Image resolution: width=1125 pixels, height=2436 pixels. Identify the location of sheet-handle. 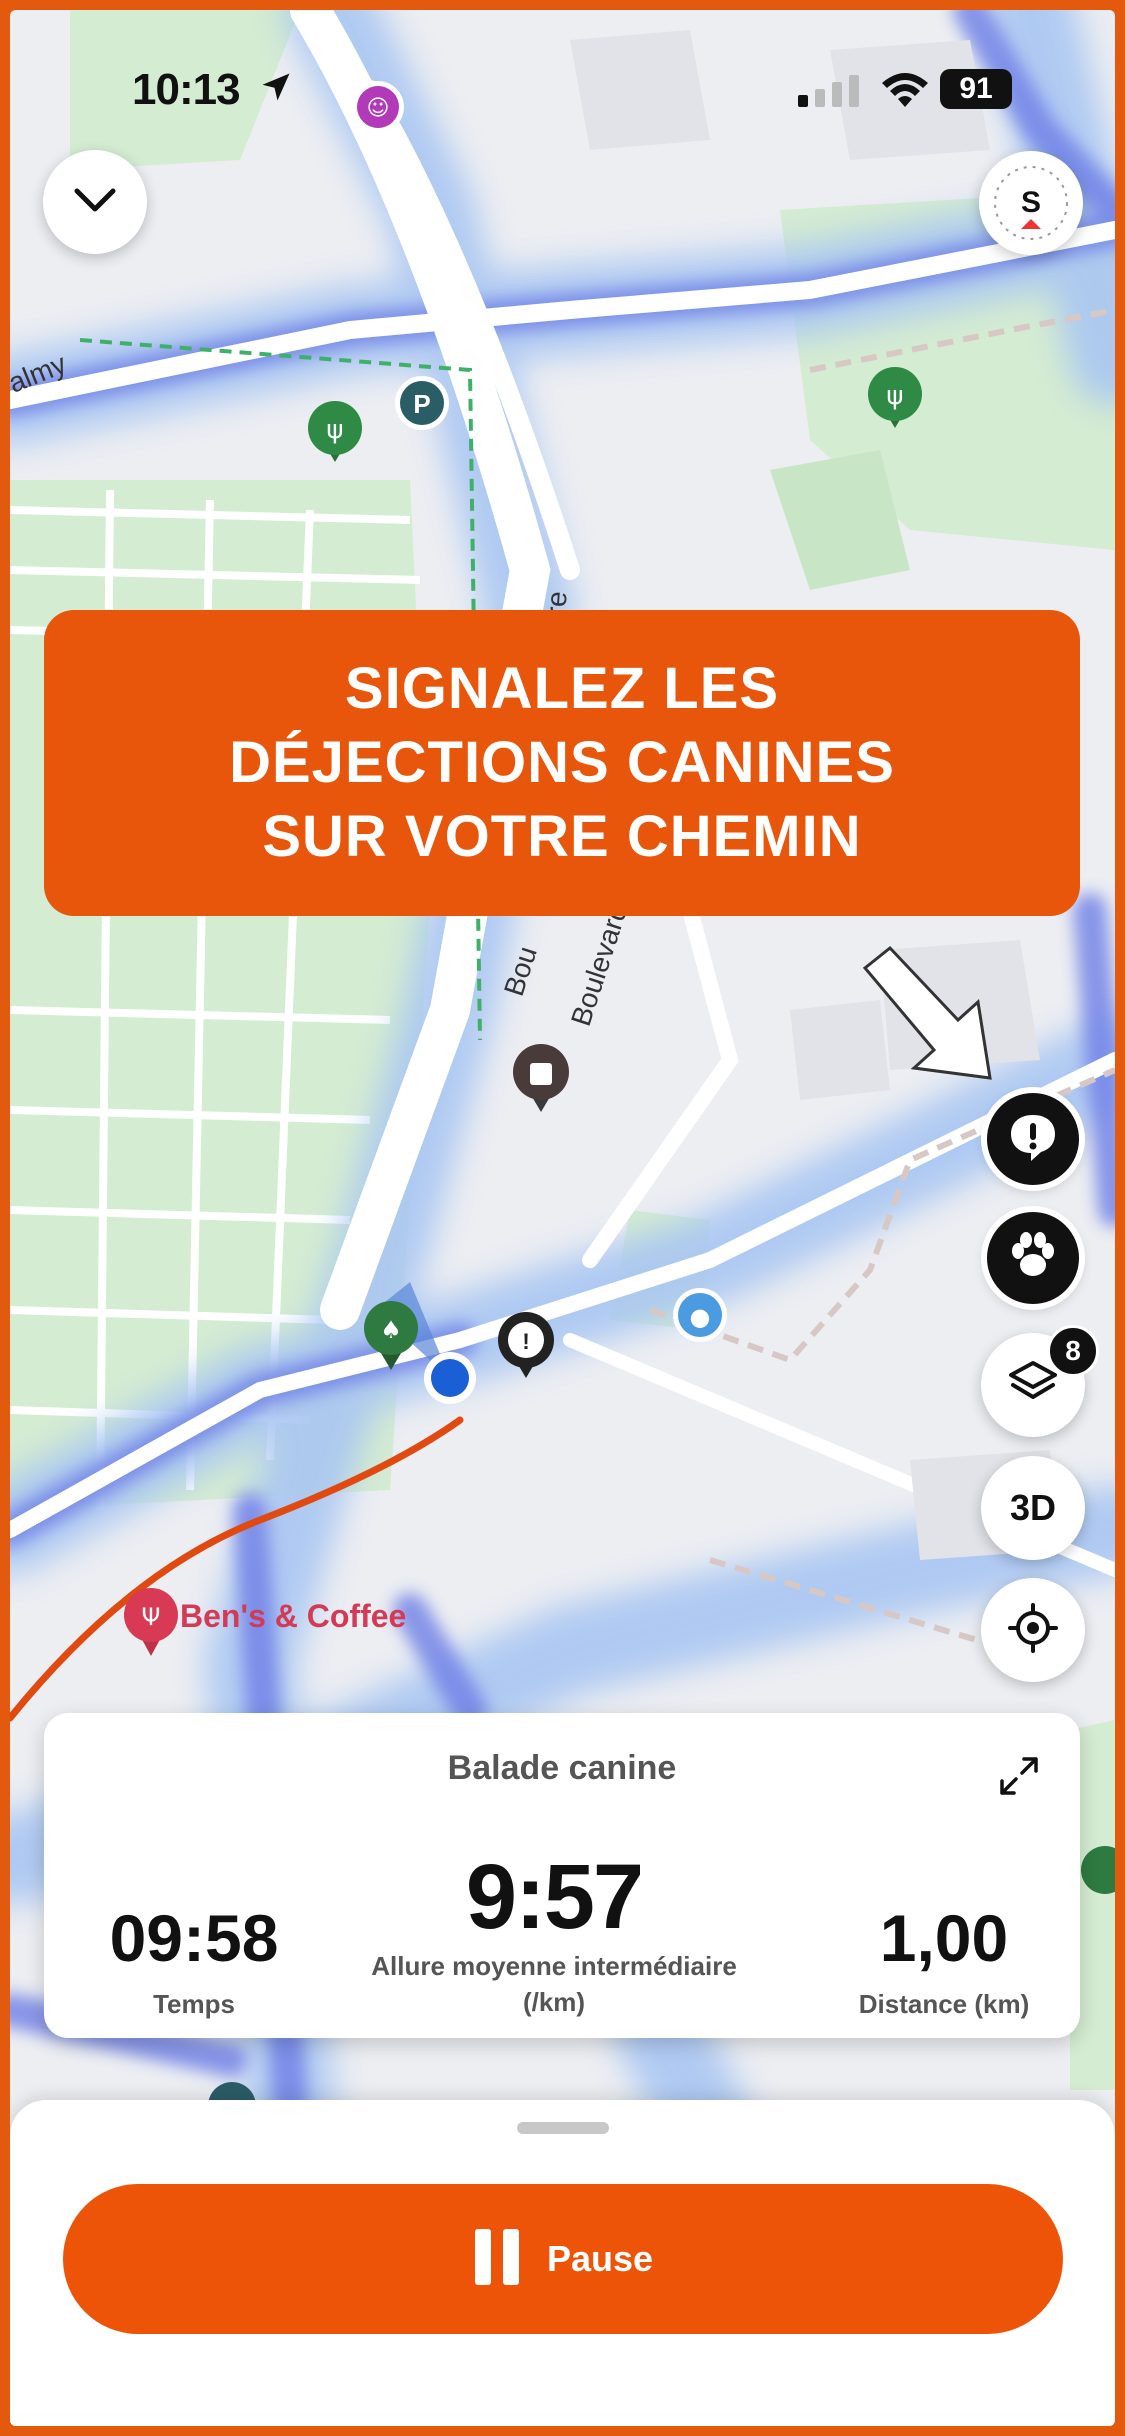
(563, 2128).